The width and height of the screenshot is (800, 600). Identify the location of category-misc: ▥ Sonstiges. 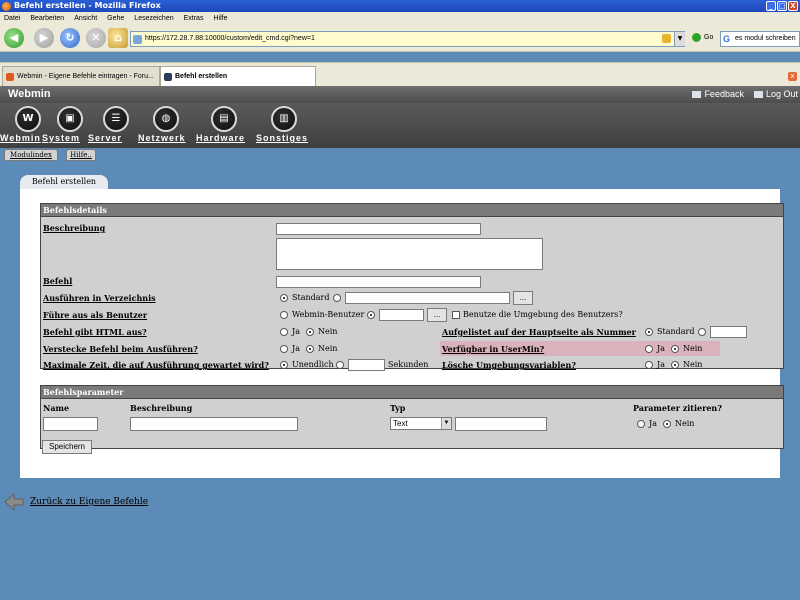
(284, 124).